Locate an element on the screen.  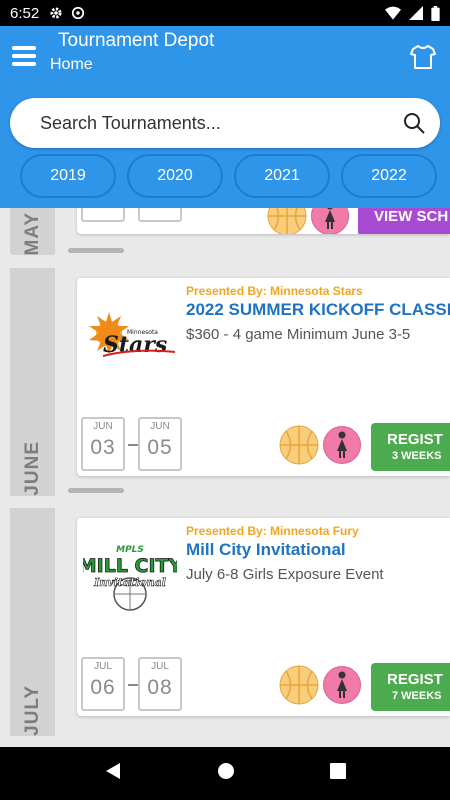
mill-city-invitational-logo: MPLS MILL CITY Invitational is located at coordinates (130, 578).